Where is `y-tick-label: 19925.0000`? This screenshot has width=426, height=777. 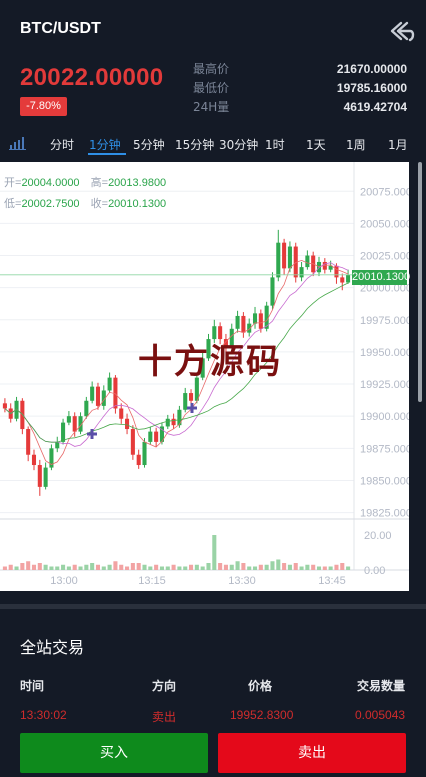 y-tick-label: 19925.0000 is located at coordinates (384, 385).